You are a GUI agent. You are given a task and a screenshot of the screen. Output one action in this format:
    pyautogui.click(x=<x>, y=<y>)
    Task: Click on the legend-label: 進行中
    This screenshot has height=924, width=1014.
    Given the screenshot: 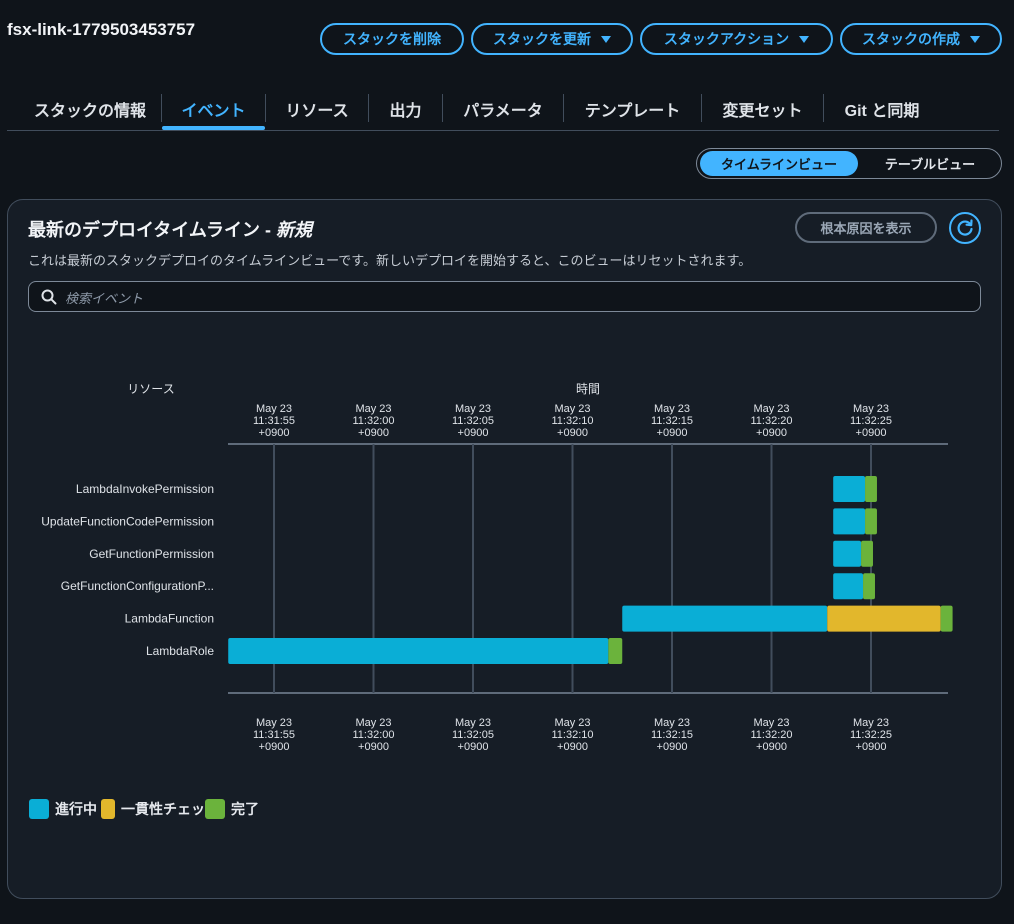 What is the action you would take?
    pyautogui.click(x=76, y=809)
    